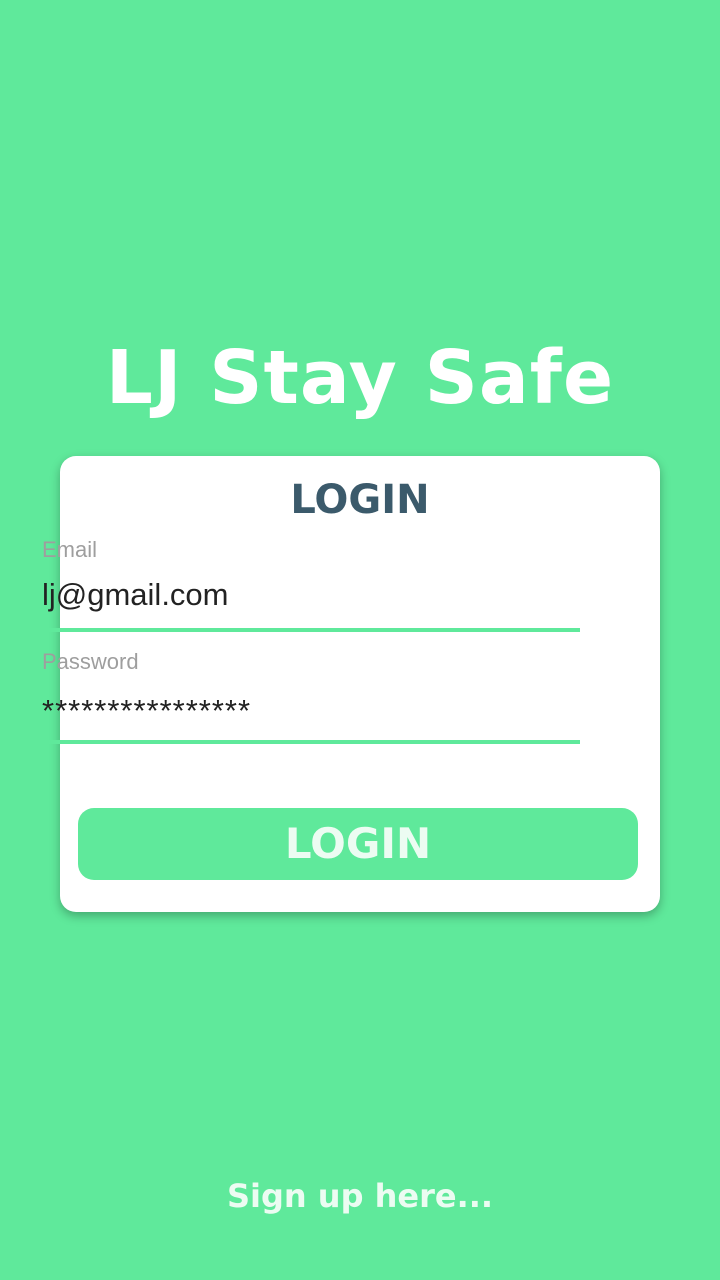 The height and width of the screenshot is (1280, 720). I want to click on app-title: LJ Stay Safe, so click(360, 378).